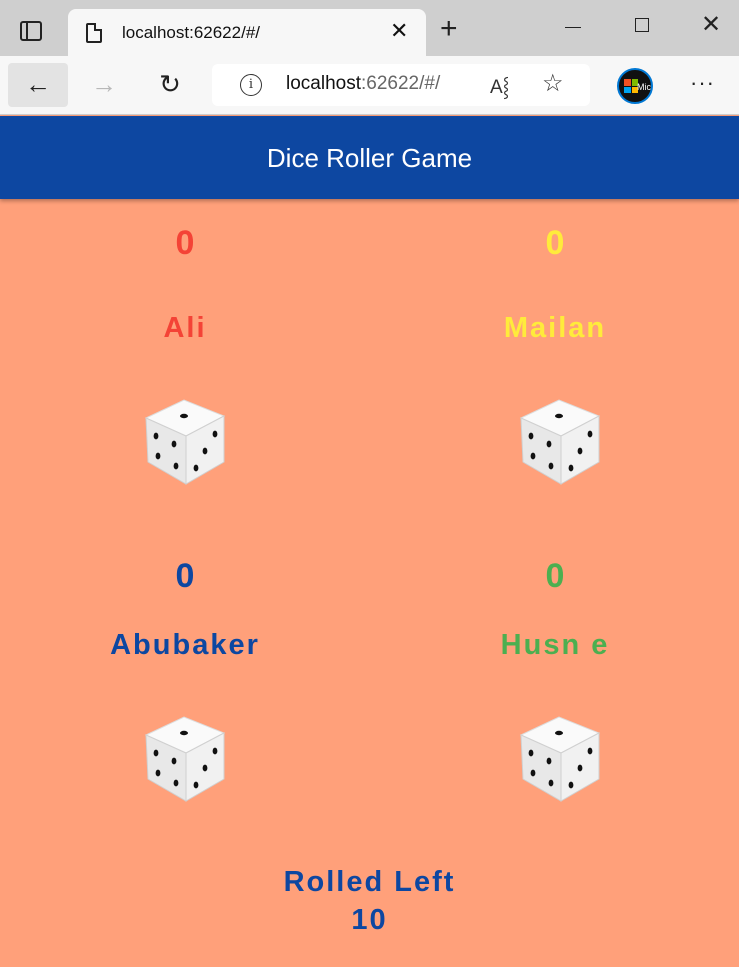 Image resolution: width=739 pixels, height=967 pixels. I want to click on add-favorite-icon: ☆, so click(553, 83).